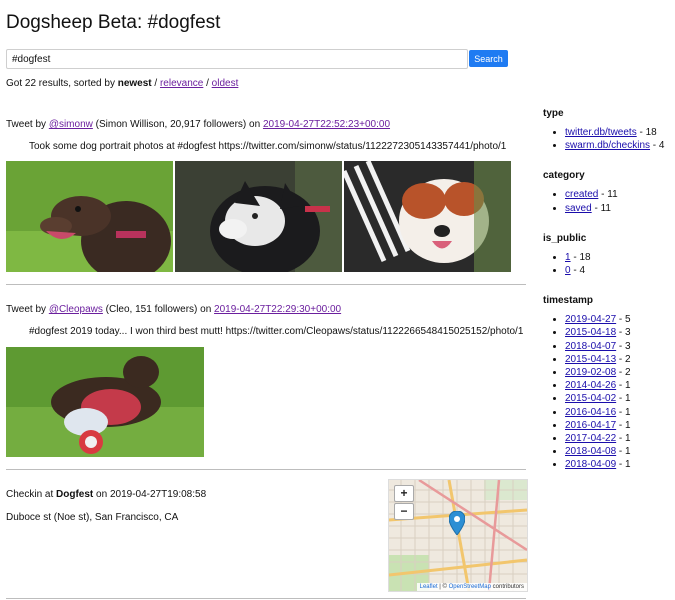 This screenshot has height=600, width=675. What do you see at coordinates (71, 124) in the screenshot?
I see `tweet-user-link: @simonw` at bounding box center [71, 124].